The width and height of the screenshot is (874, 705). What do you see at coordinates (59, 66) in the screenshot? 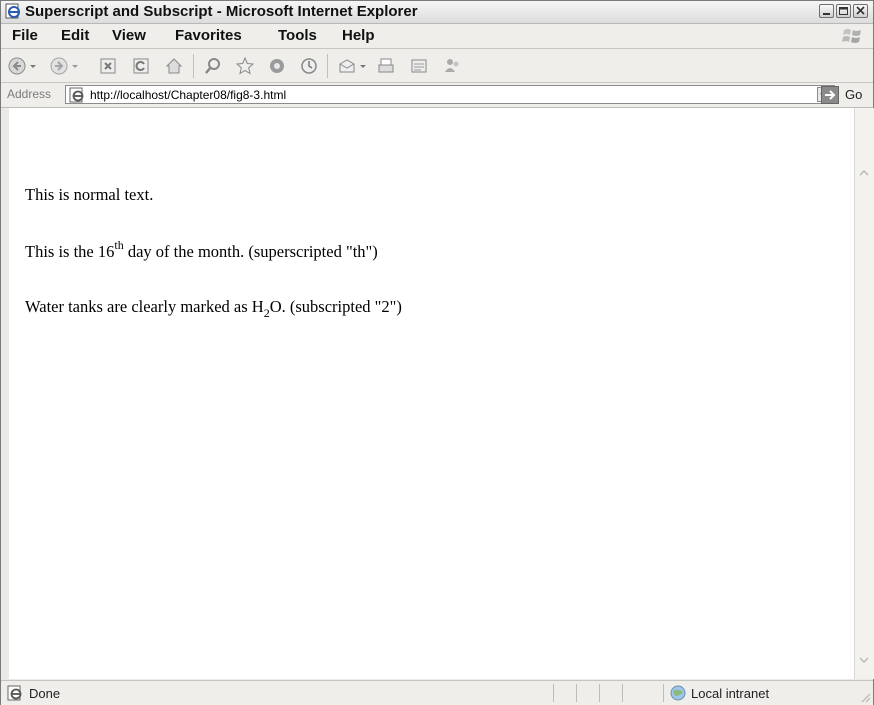
I see `forward-icon` at bounding box center [59, 66].